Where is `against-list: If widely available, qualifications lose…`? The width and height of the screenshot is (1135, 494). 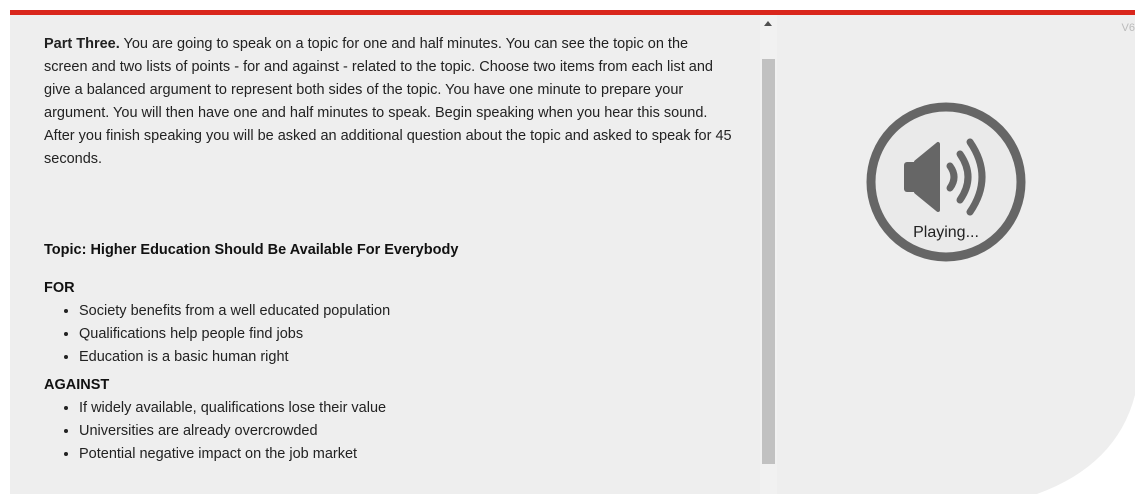 against-list: If widely available, qualifications lose… is located at coordinates (224, 431).